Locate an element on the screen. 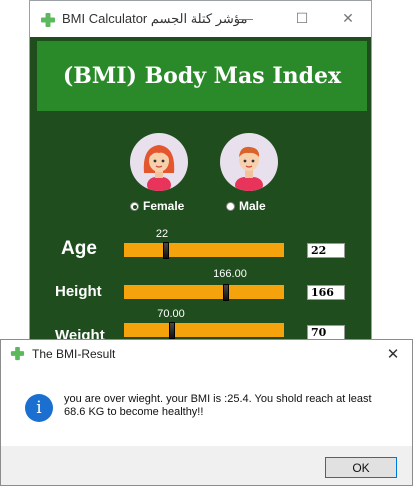 The image size is (416, 489). male-avatar-icon is located at coordinates (249, 162).